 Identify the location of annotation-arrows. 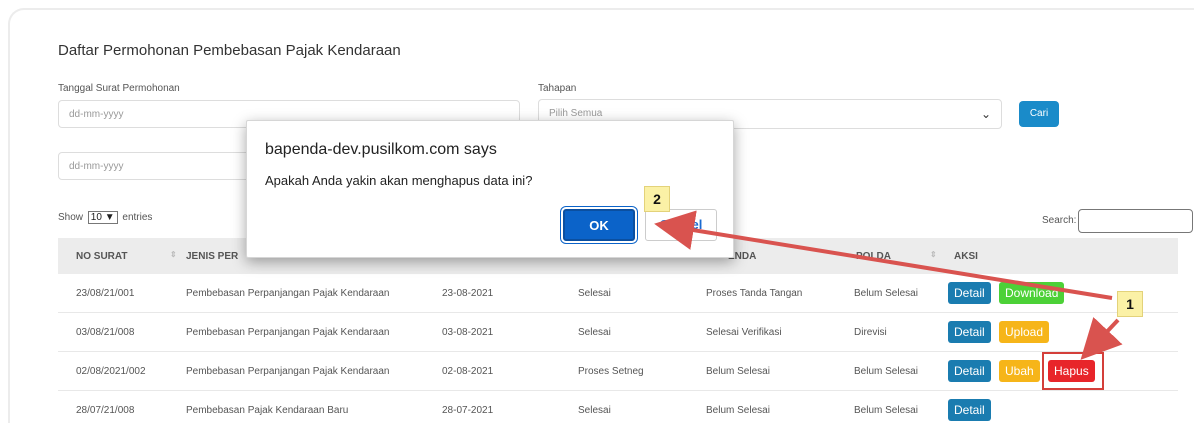
(888, 285).